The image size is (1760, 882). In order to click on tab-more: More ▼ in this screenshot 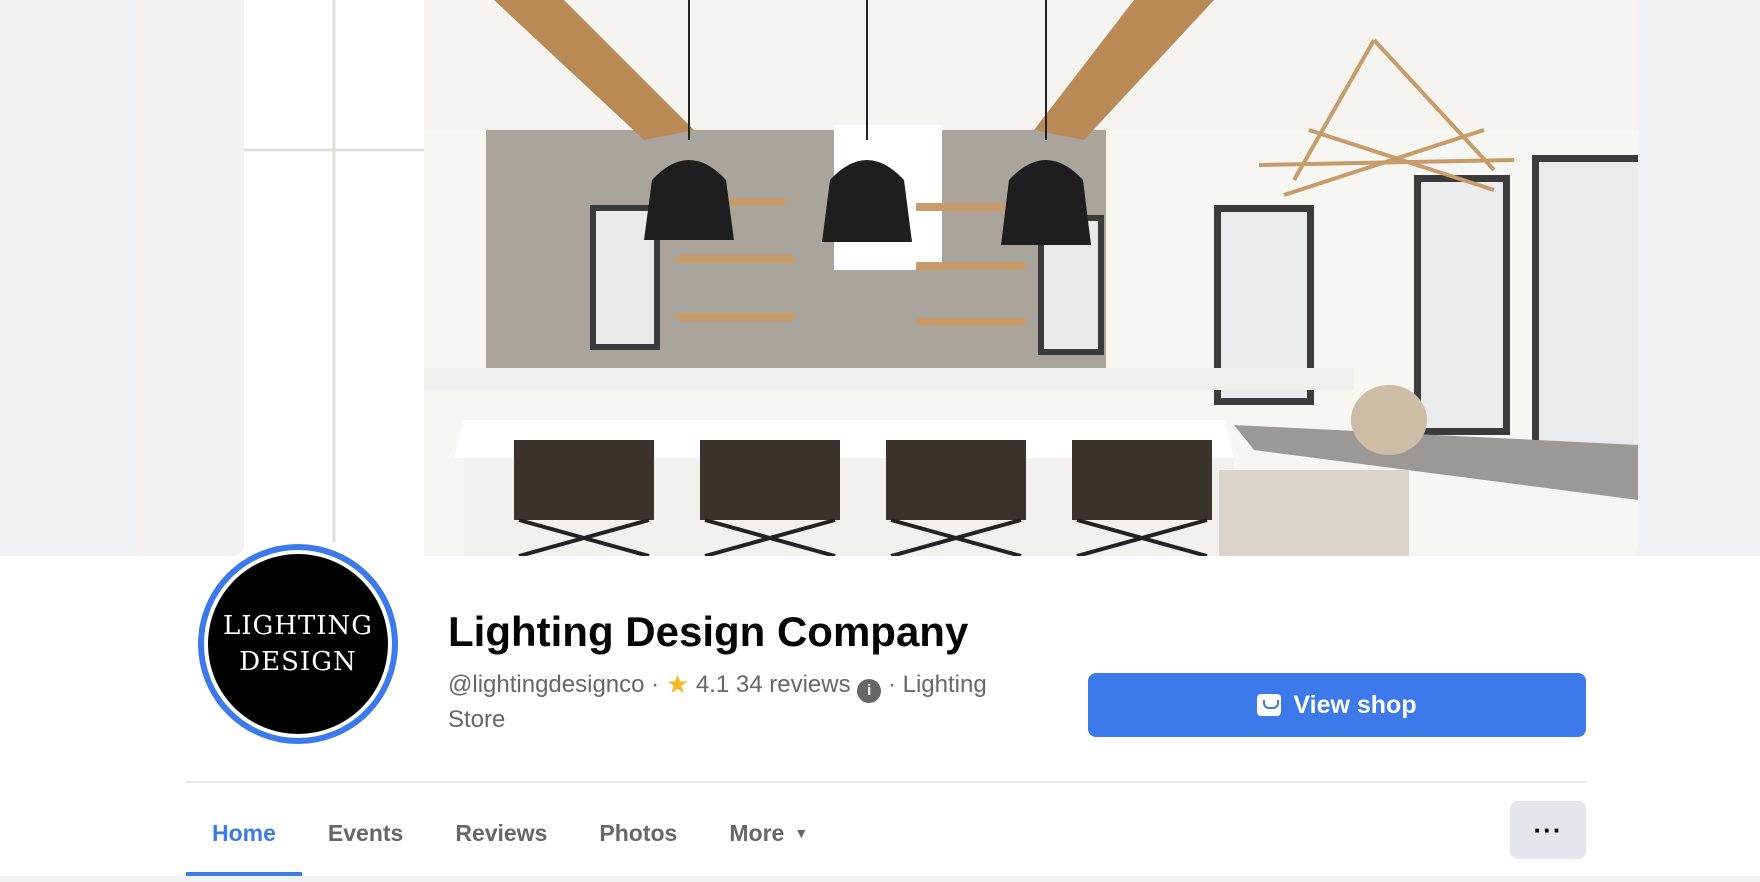, I will do `click(768, 833)`.